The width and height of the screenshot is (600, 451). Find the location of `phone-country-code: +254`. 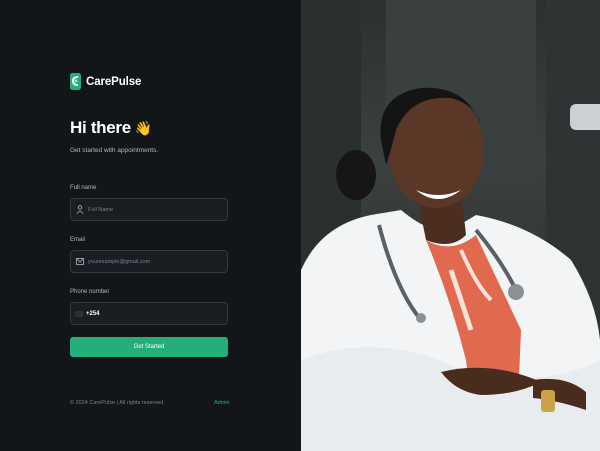

phone-country-code: +254 is located at coordinates (93, 313).